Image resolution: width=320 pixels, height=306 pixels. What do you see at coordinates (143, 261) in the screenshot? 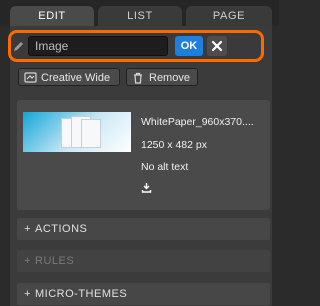
I see `section-rules: + RULES` at bounding box center [143, 261].